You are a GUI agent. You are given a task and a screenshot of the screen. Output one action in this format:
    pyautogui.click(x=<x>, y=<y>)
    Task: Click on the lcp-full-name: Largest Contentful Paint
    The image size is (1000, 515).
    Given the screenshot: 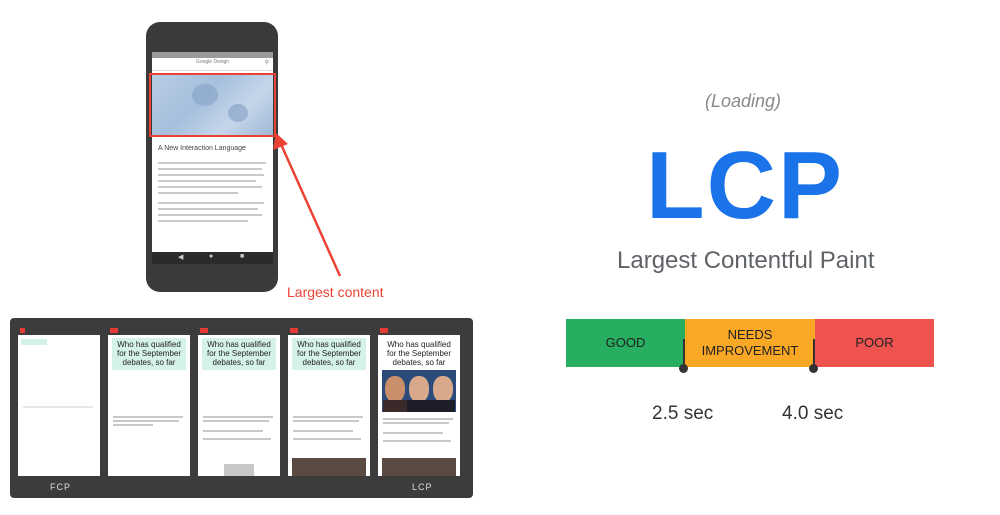 What is the action you would take?
    pyautogui.click(x=746, y=260)
    